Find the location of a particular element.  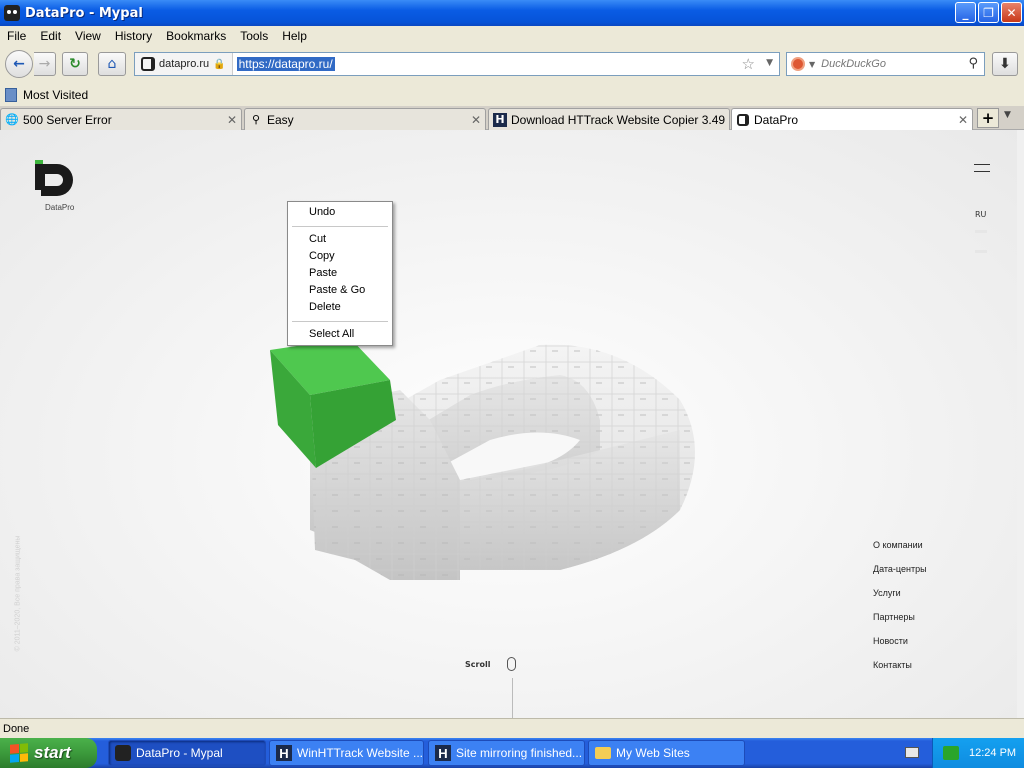

mypal-app-icon is located at coordinates (12, 13).